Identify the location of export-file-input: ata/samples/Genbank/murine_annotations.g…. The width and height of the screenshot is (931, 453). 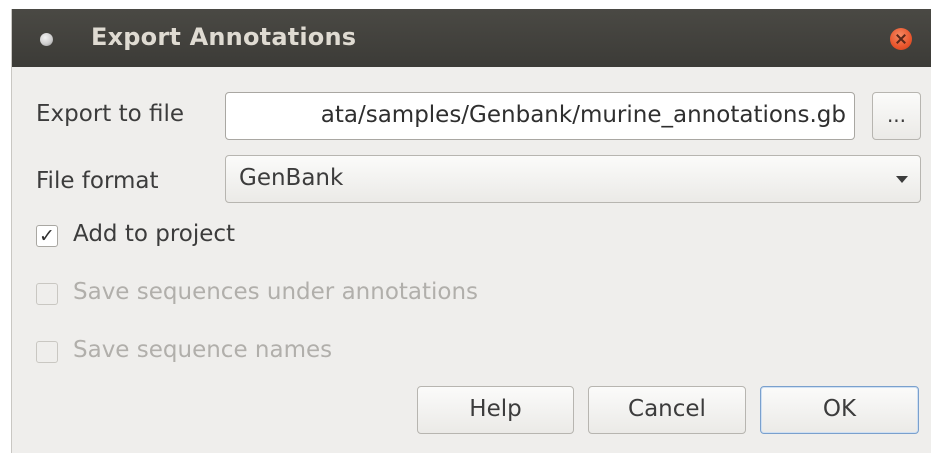
(540, 116).